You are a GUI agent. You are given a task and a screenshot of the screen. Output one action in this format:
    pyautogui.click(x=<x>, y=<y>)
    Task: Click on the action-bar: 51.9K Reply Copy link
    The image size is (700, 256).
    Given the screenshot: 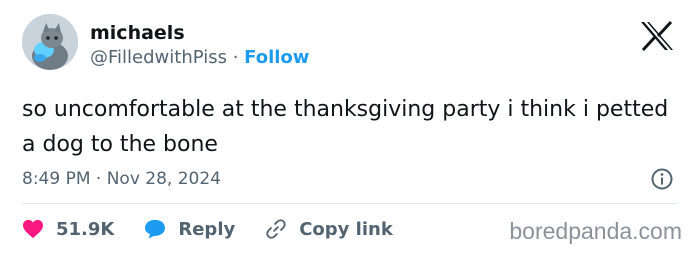 What is the action you would take?
    pyautogui.click(x=222, y=229)
    